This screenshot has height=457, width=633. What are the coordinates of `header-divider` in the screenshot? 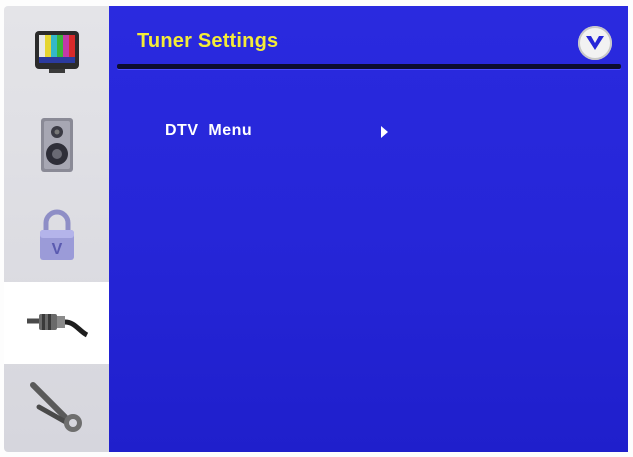 It's located at (369, 66).